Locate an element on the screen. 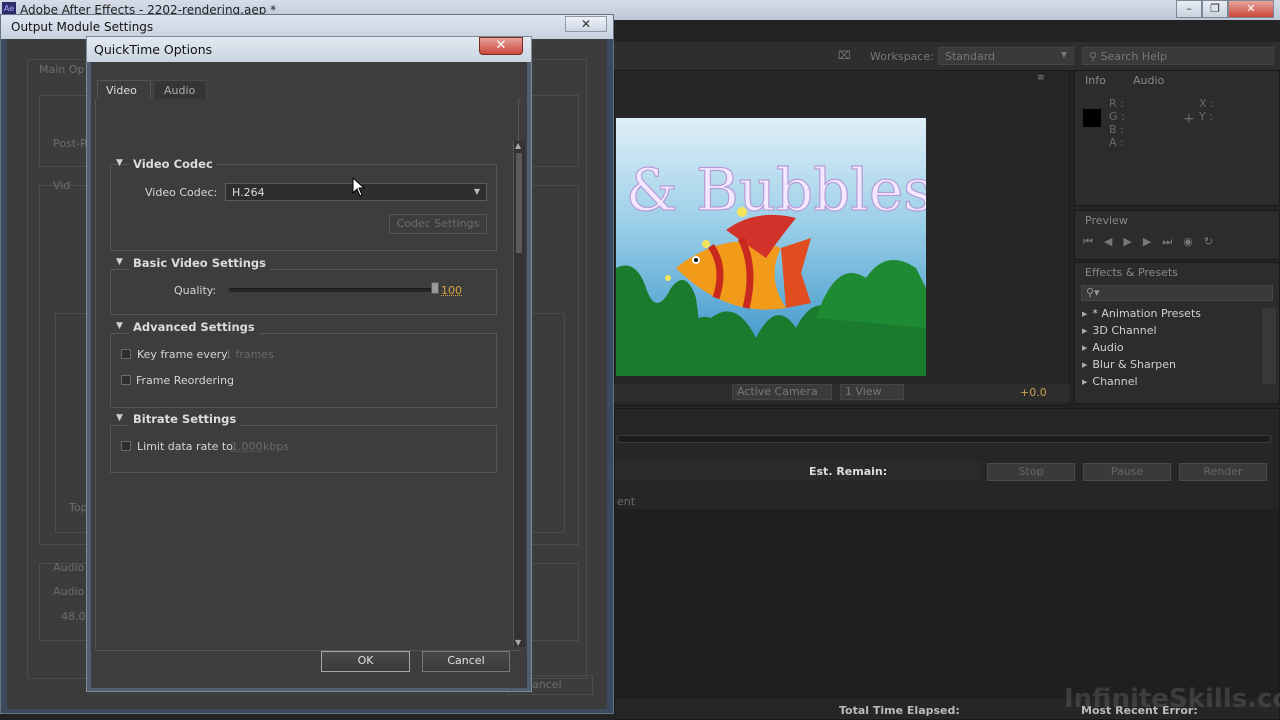 The image size is (1280, 720). quicktime-title: QuickTime Options is located at coordinates (153, 49).